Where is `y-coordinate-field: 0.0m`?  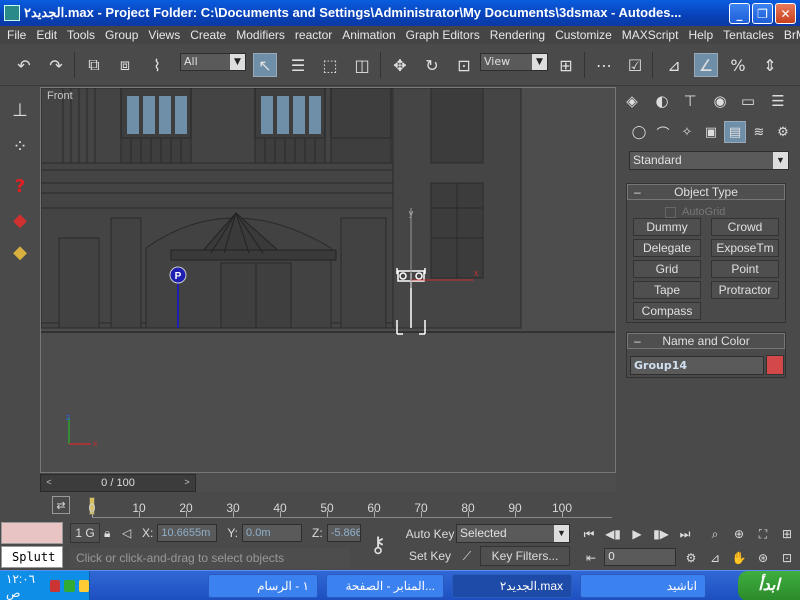
y-coordinate-field: 0.0m is located at coordinates (272, 533).